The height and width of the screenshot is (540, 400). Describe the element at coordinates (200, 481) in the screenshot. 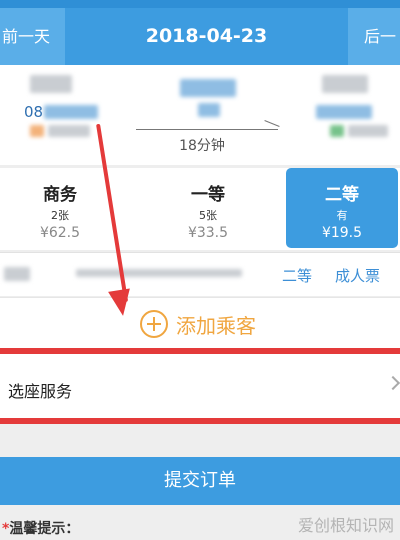

I see `submit-order-button: 提交订单` at that location.